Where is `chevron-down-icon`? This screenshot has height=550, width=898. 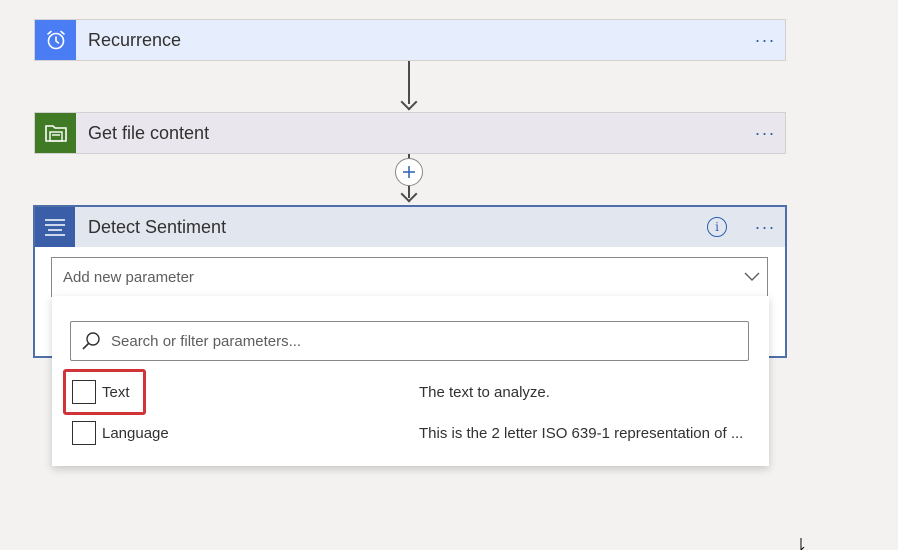
chevron-down-icon is located at coordinates (752, 277).